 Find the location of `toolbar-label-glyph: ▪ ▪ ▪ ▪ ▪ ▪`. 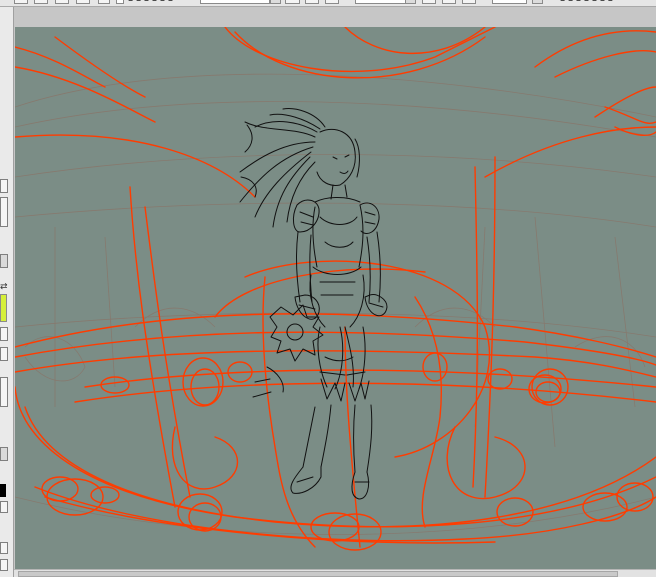

toolbar-label-glyph: ▪ ▪ ▪ ▪ ▪ ▪ is located at coordinates (150, 1).